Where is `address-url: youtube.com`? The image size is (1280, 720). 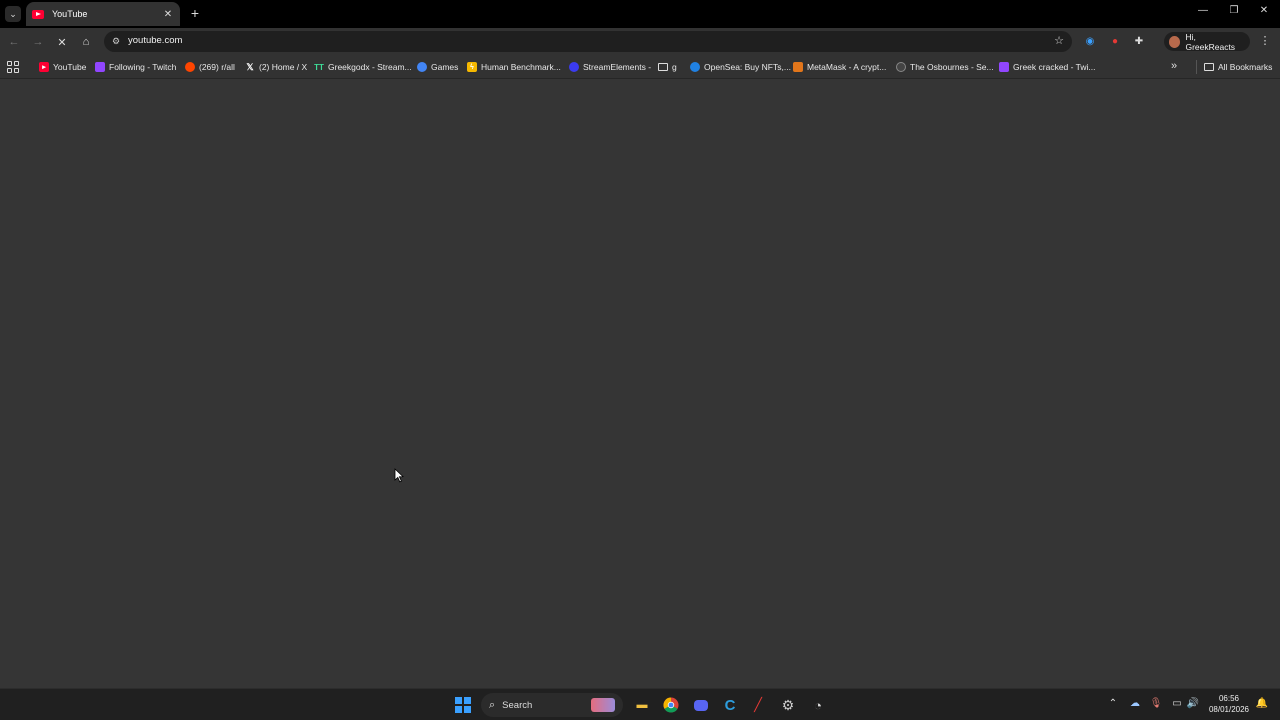
address-url: youtube.com is located at coordinates (155, 40).